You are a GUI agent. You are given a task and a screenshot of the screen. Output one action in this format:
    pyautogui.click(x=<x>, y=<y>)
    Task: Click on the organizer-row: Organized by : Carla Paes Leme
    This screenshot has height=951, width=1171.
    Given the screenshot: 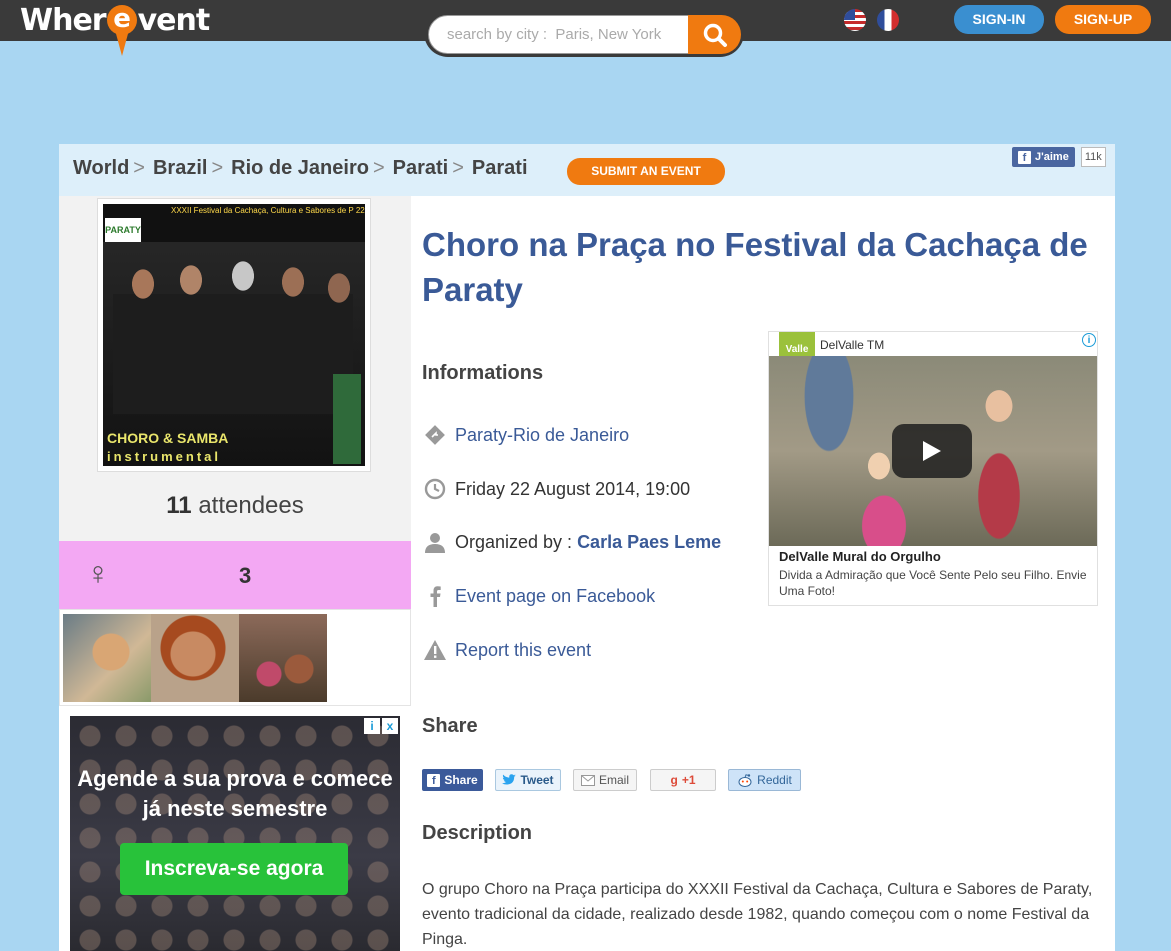 What is the action you would take?
    pyautogui.click(x=571, y=542)
    